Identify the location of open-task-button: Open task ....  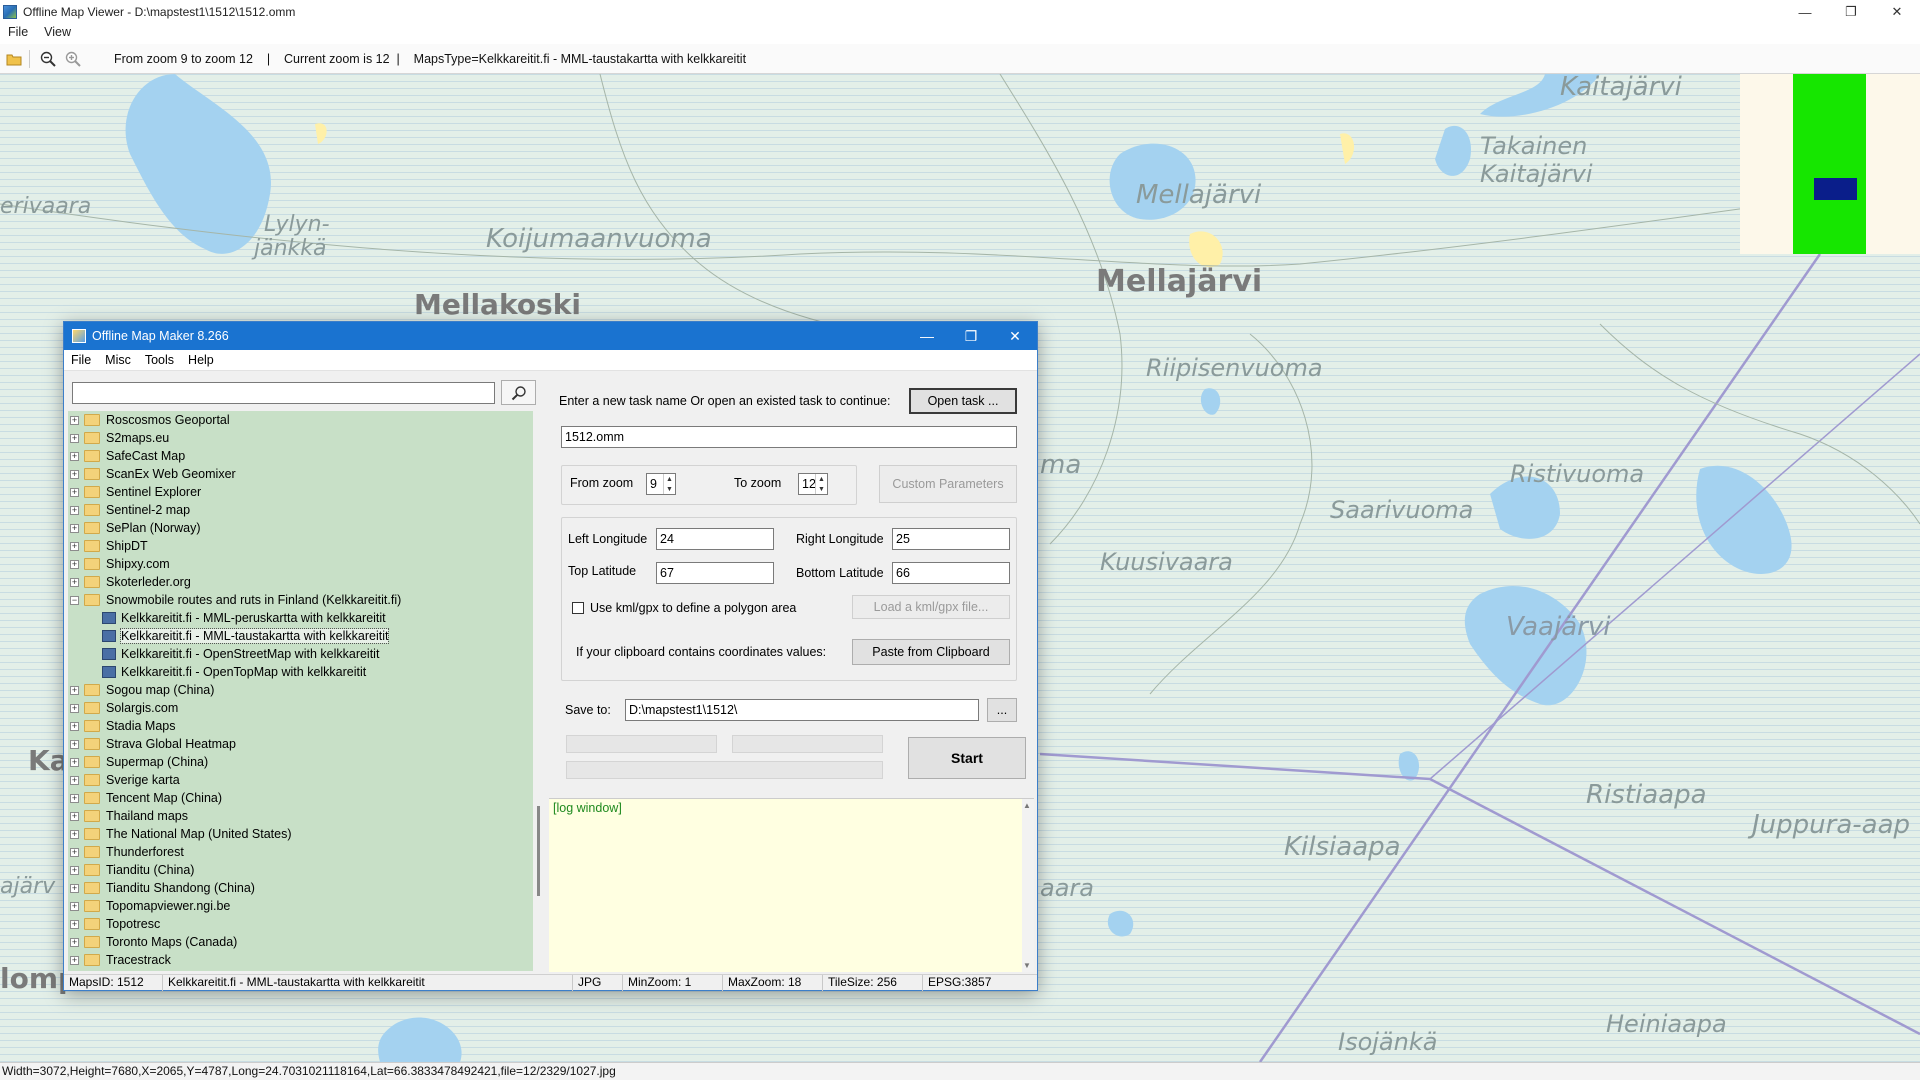
(963, 401).